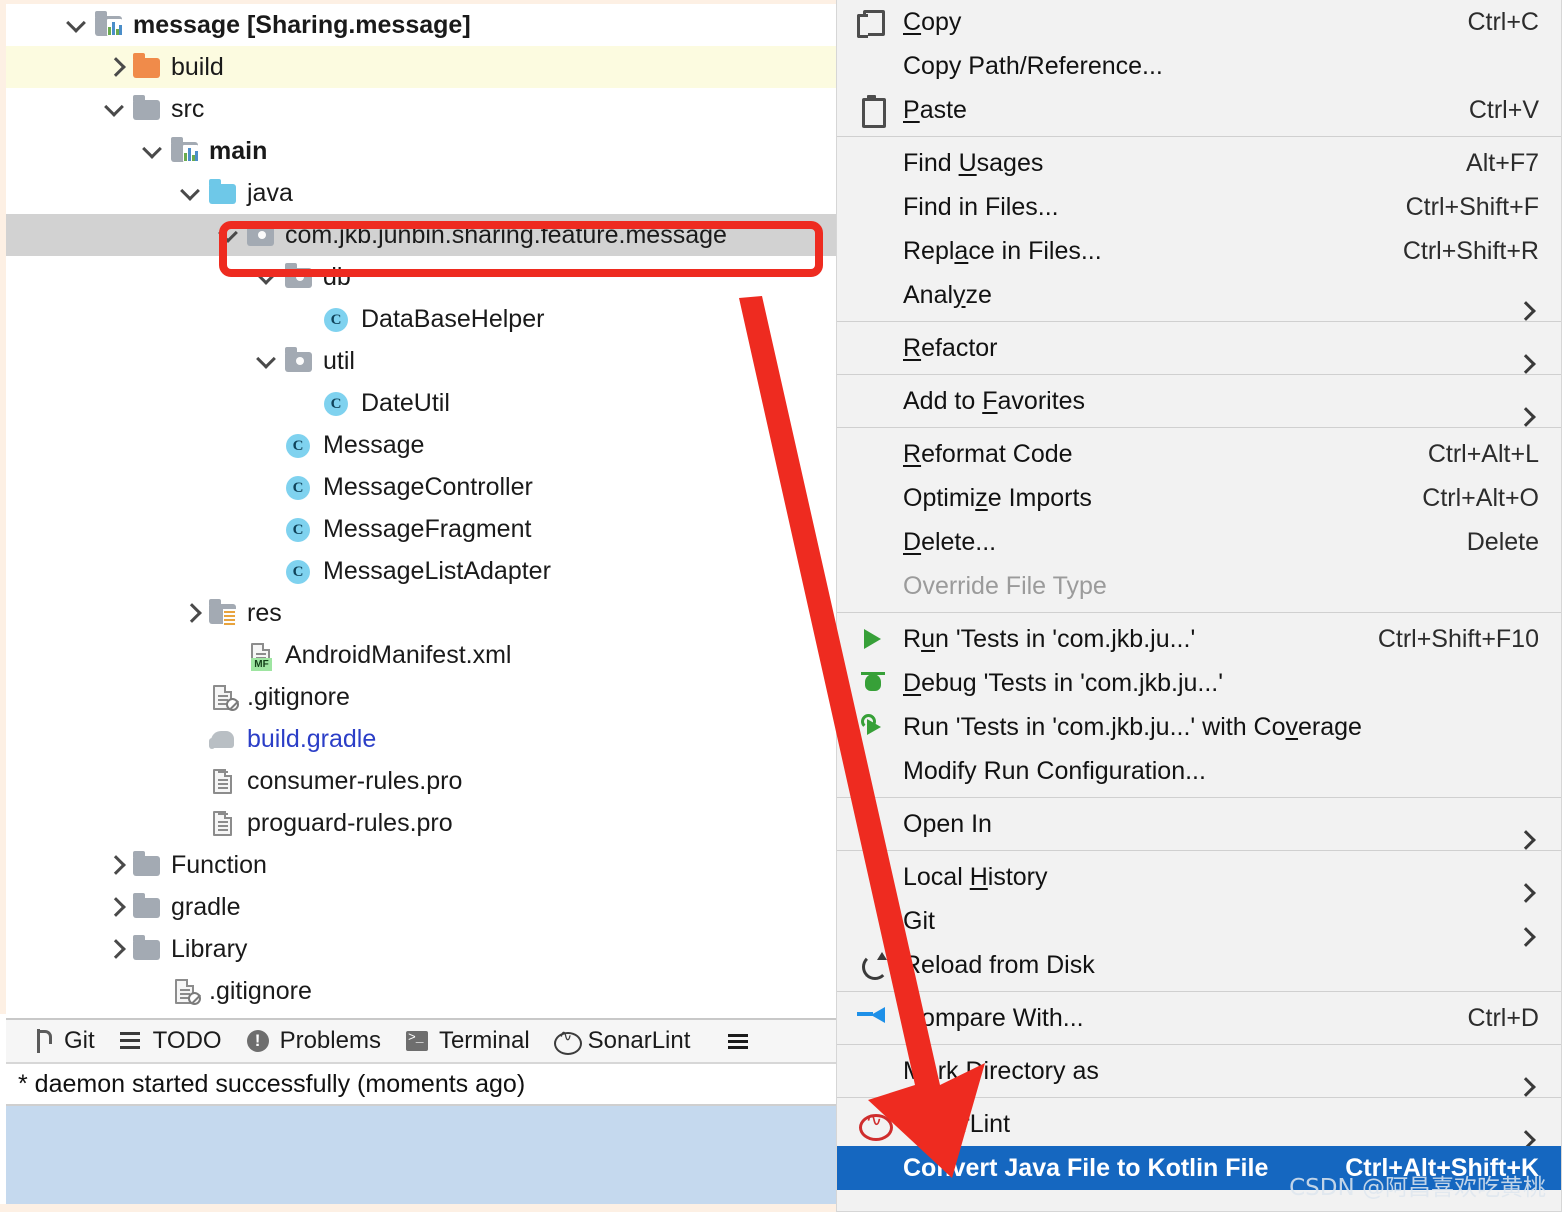 This screenshot has width=1562, height=1212. Describe the element at coordinates (421, 529) in the screenshot. I see `tree-row: C MessageFragment` at that location.